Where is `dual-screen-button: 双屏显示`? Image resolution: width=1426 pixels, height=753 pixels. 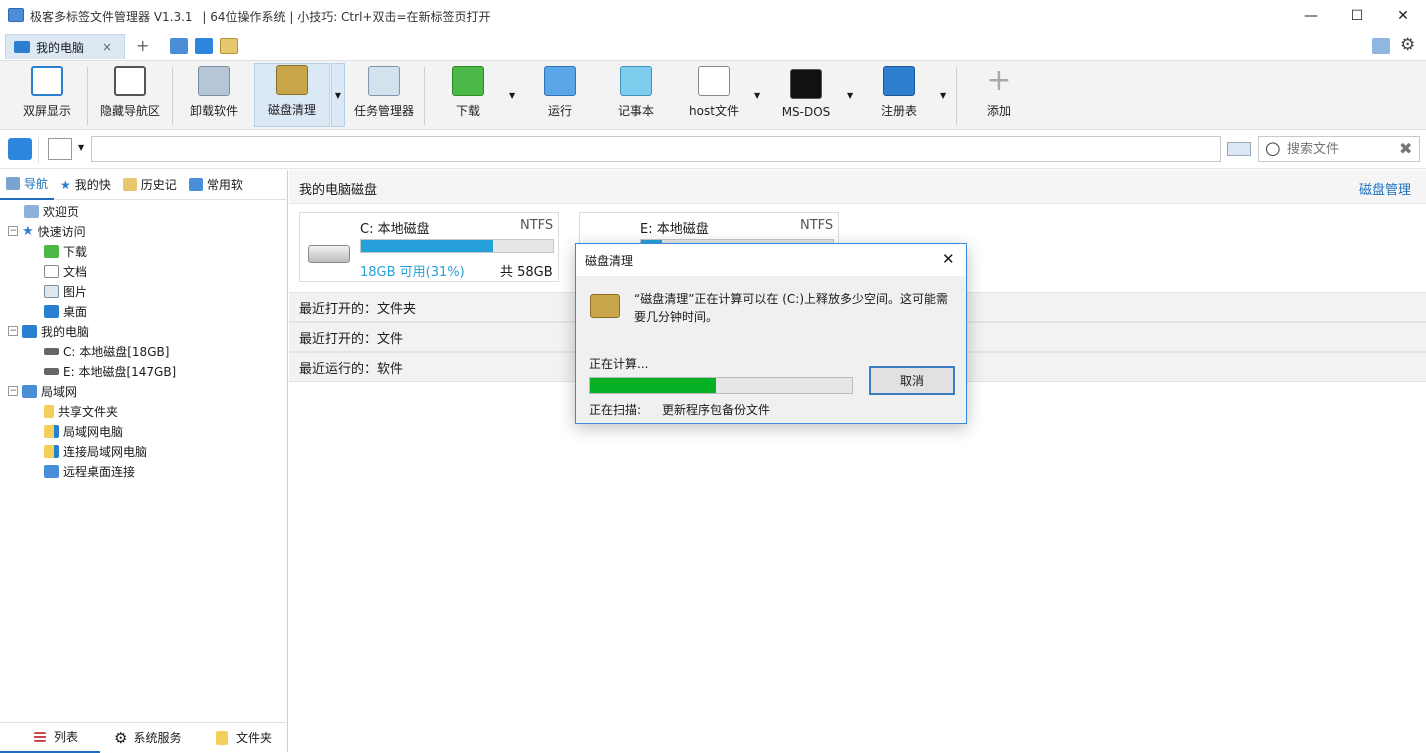
dual-screen-button: 双屏显示 is located at coordinates (47, 95).